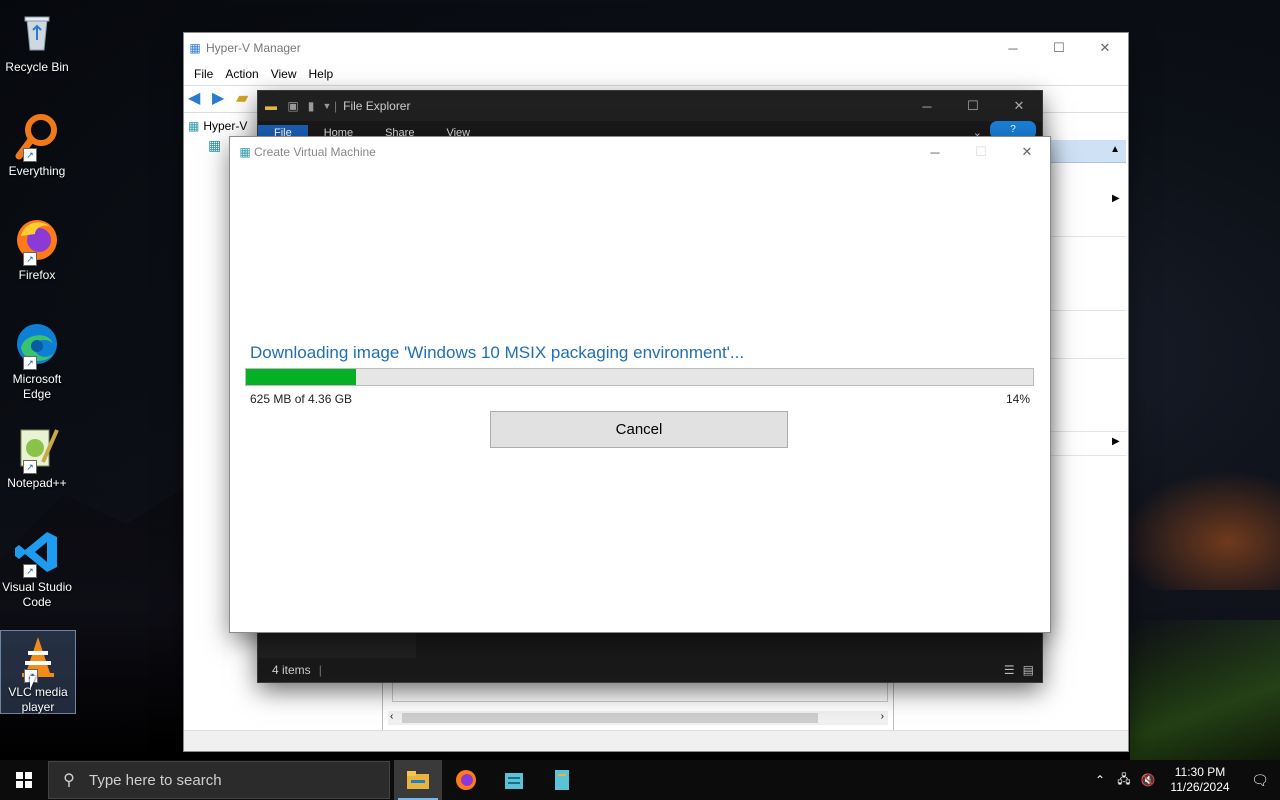 The height and width of the screenshot is (800, 1280). Describe the element at coordinates (1028, 670) in the screenshot. I see `large-icons-view-icon: ▤` at that location.